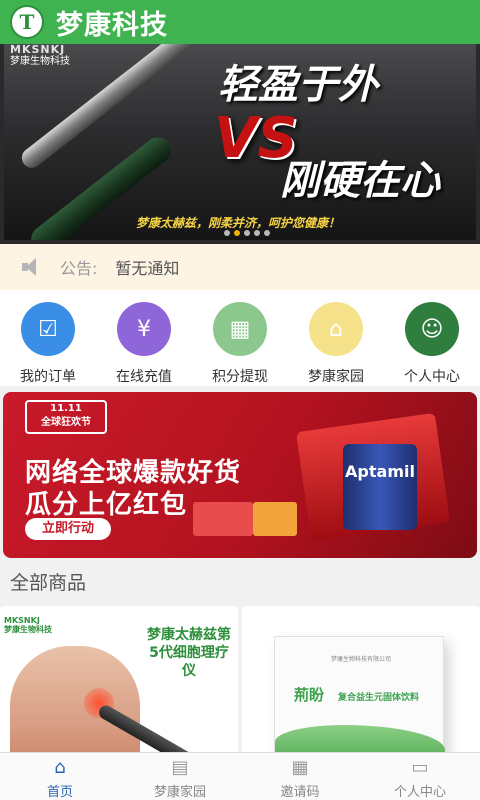 Image resolution: width=480 pixels, height=800 pixels. Describe the element at coordinates (48, 377) in the screenshot. I see `menu-item-label: 我的订单` at that location.